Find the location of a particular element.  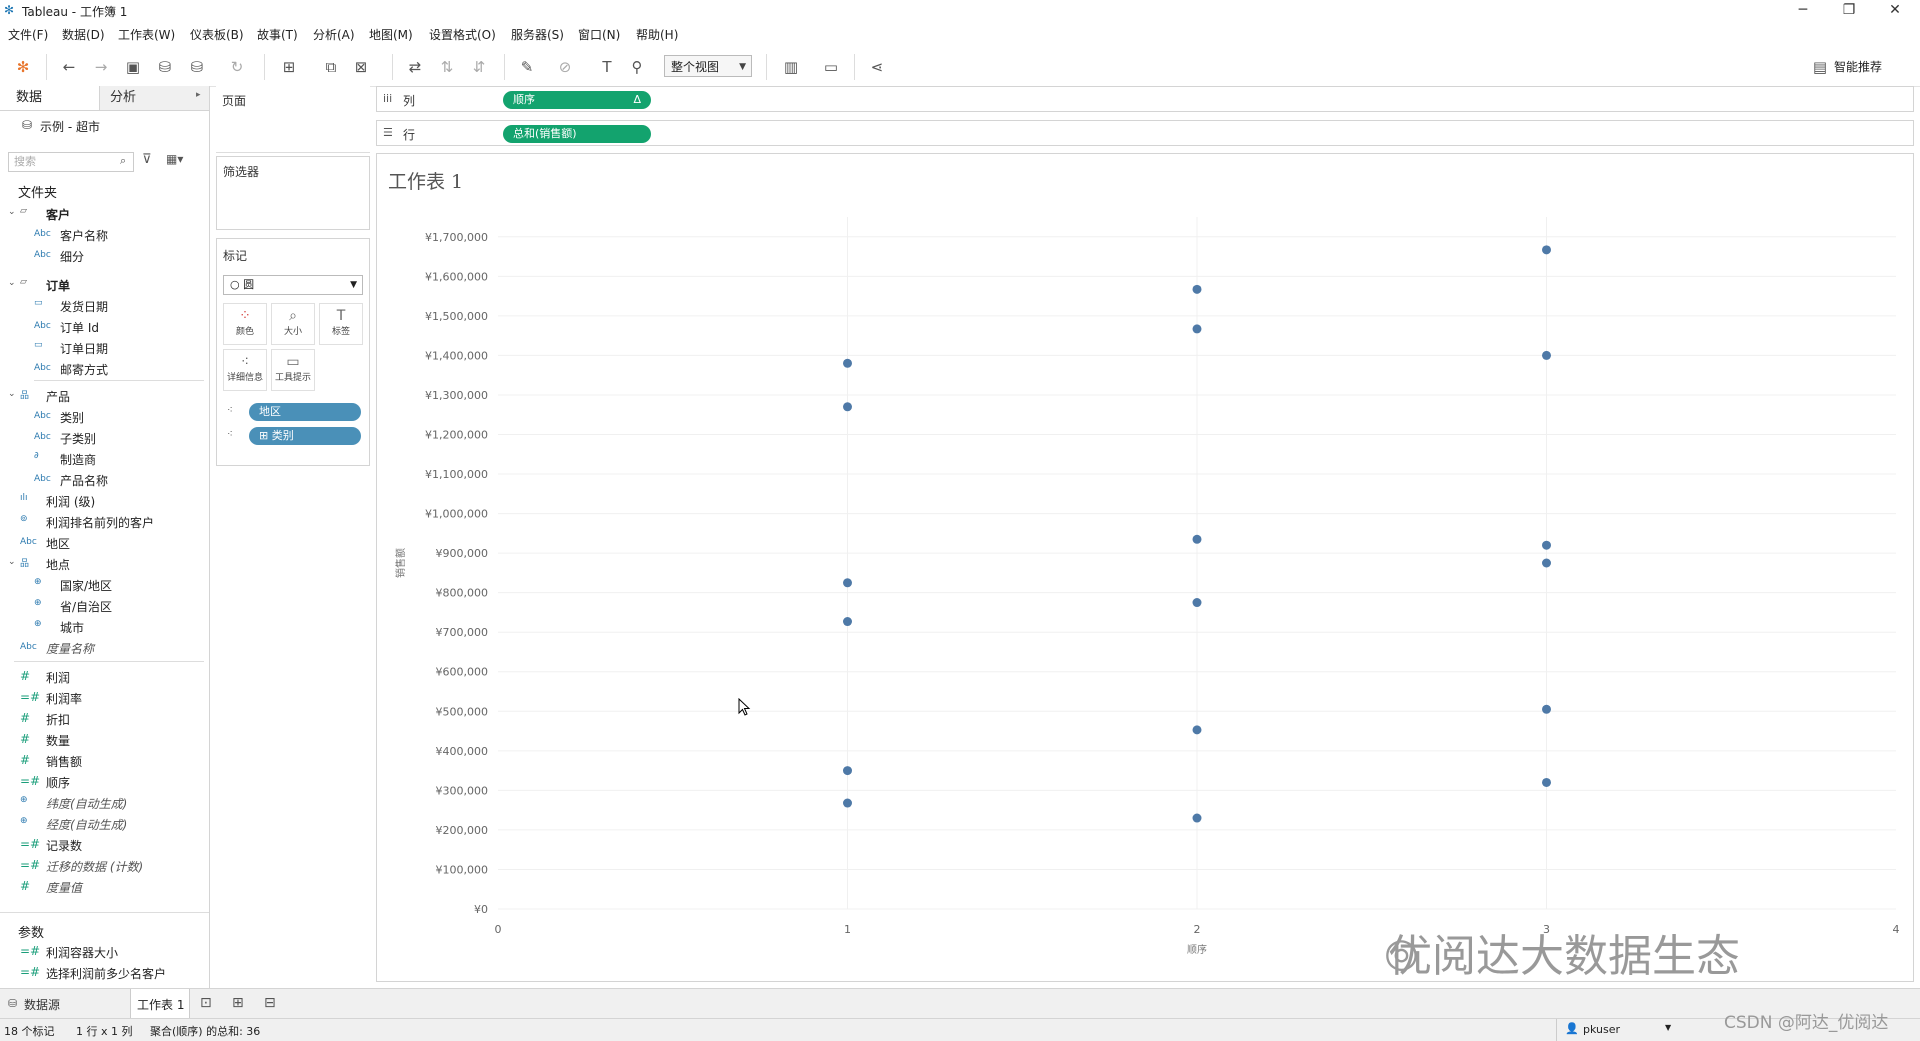

rows-pill: 总和(销售额) is located at coordinates (577, 134).